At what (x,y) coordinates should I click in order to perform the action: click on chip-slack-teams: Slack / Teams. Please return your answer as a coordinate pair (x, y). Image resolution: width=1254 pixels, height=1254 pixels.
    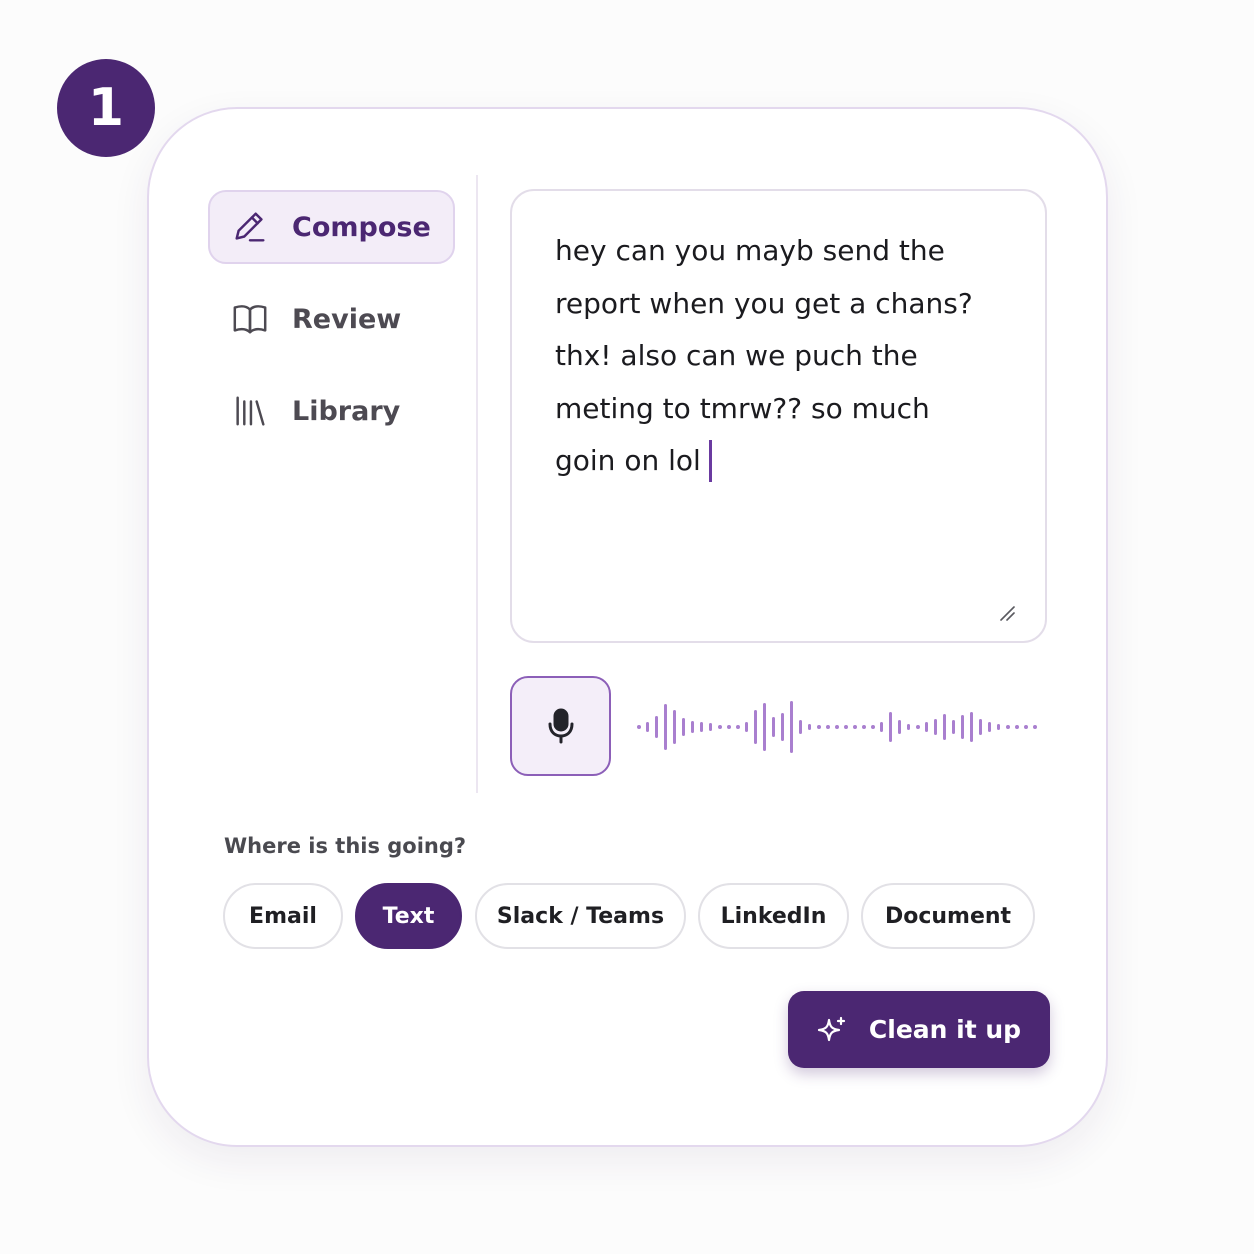
    Looking at the image, I should click on (580, 916).